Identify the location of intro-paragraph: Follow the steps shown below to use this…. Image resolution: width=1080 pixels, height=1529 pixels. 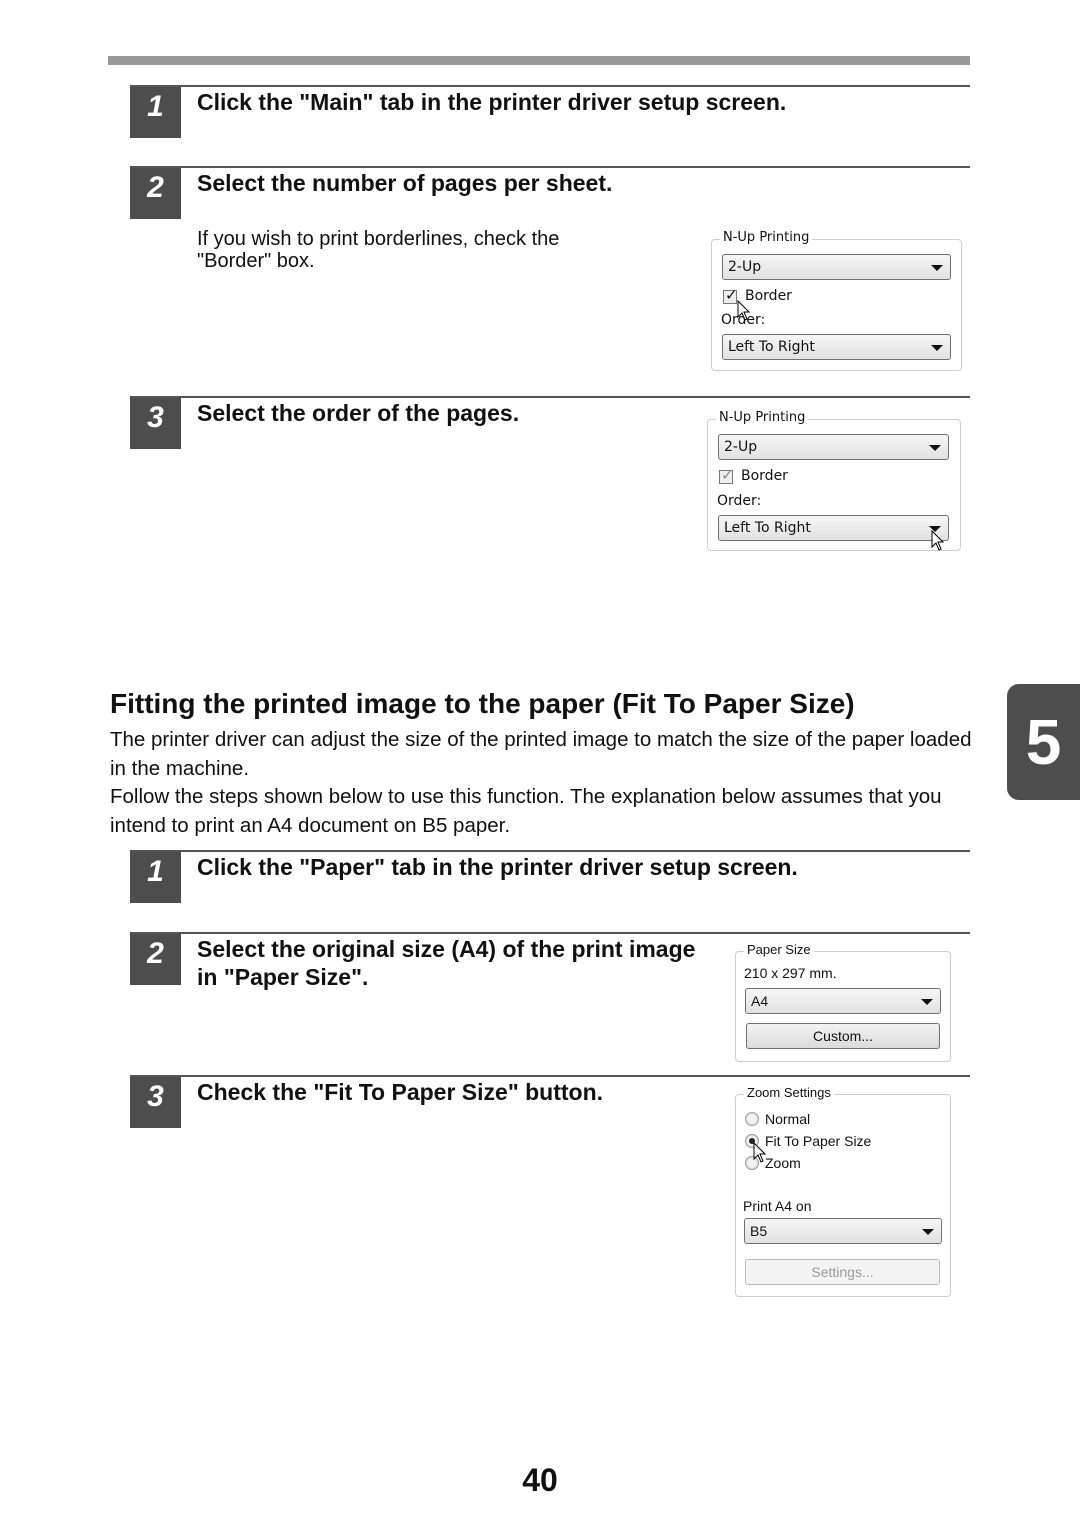
(526, 811).